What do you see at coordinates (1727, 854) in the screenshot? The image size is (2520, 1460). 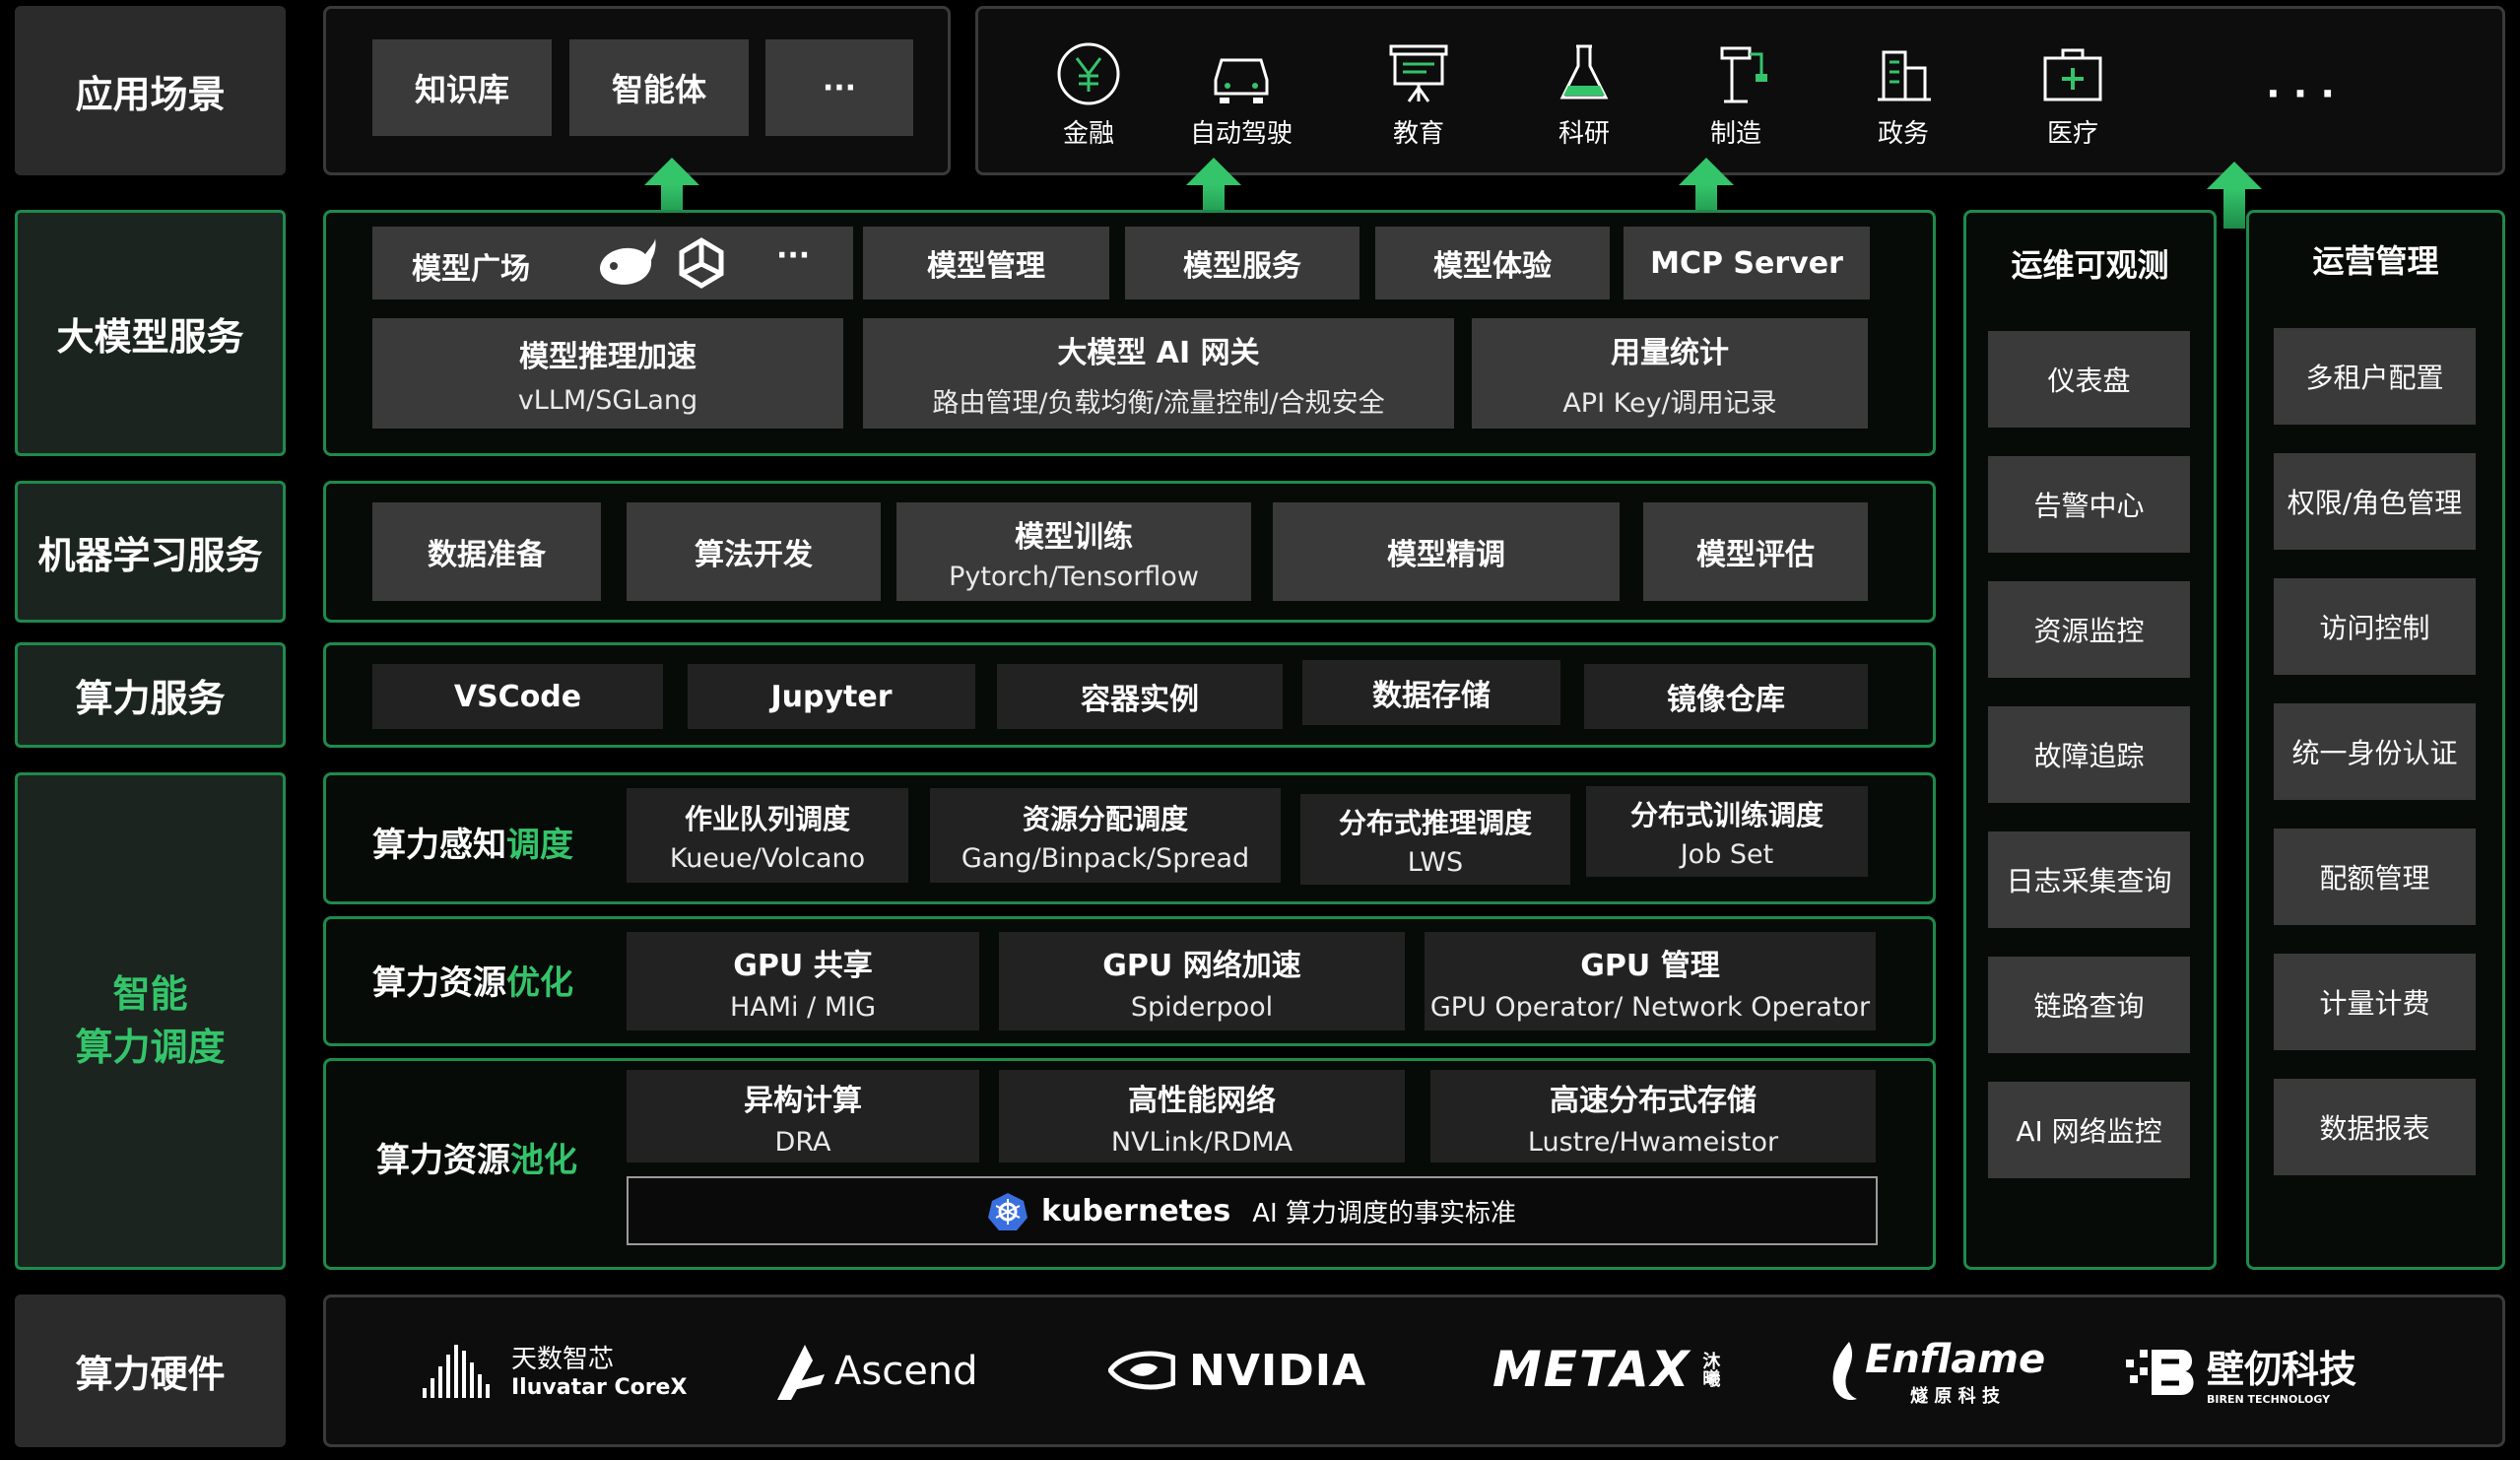 I see `distributed-training-sub: Job Set` at bounding box center [1727, 854].